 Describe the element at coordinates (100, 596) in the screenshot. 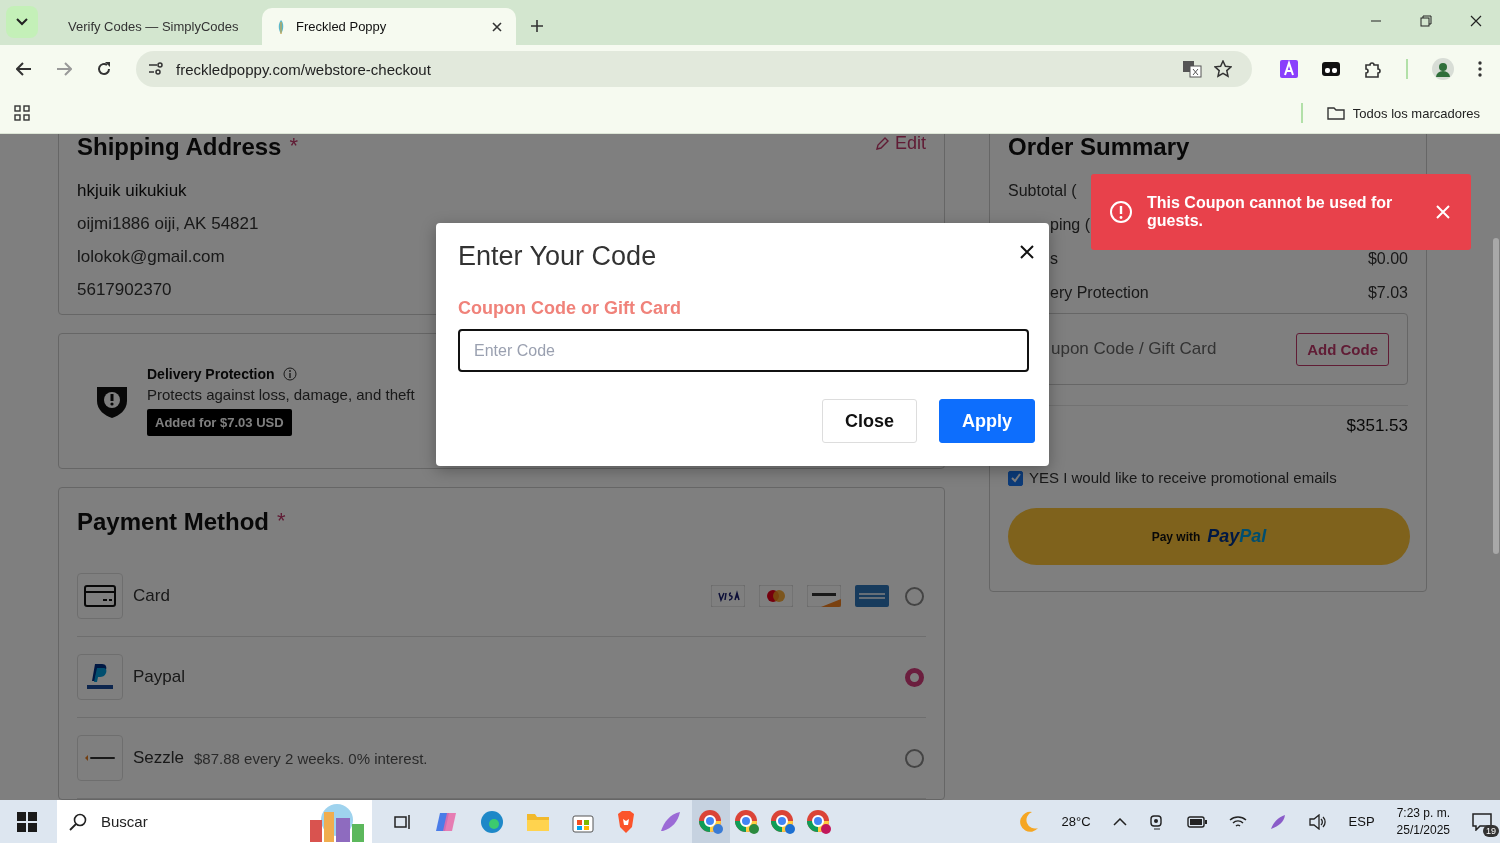

I see `credit-card-icon` at that location.